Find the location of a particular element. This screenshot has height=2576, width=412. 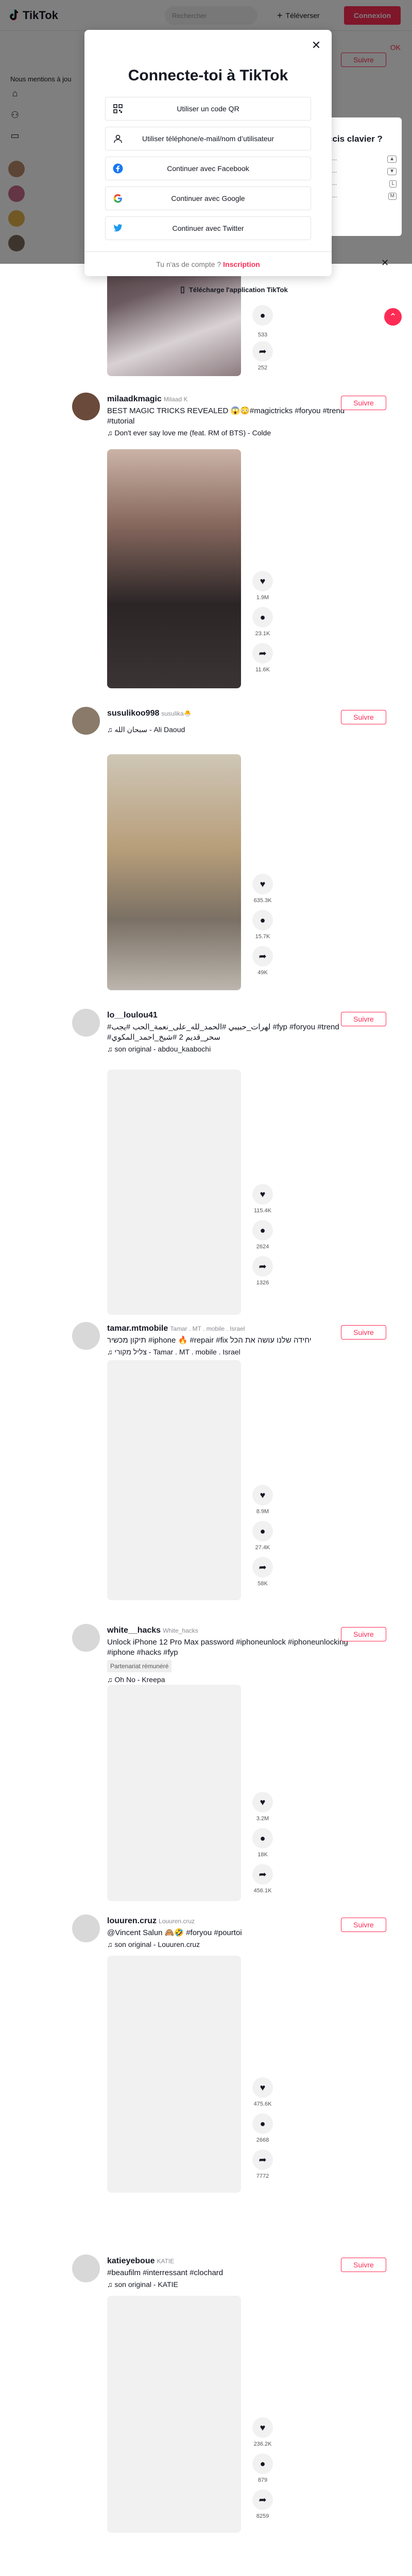

post-music: ♫ son original - KATIE is located at coordinates (228, 2284).